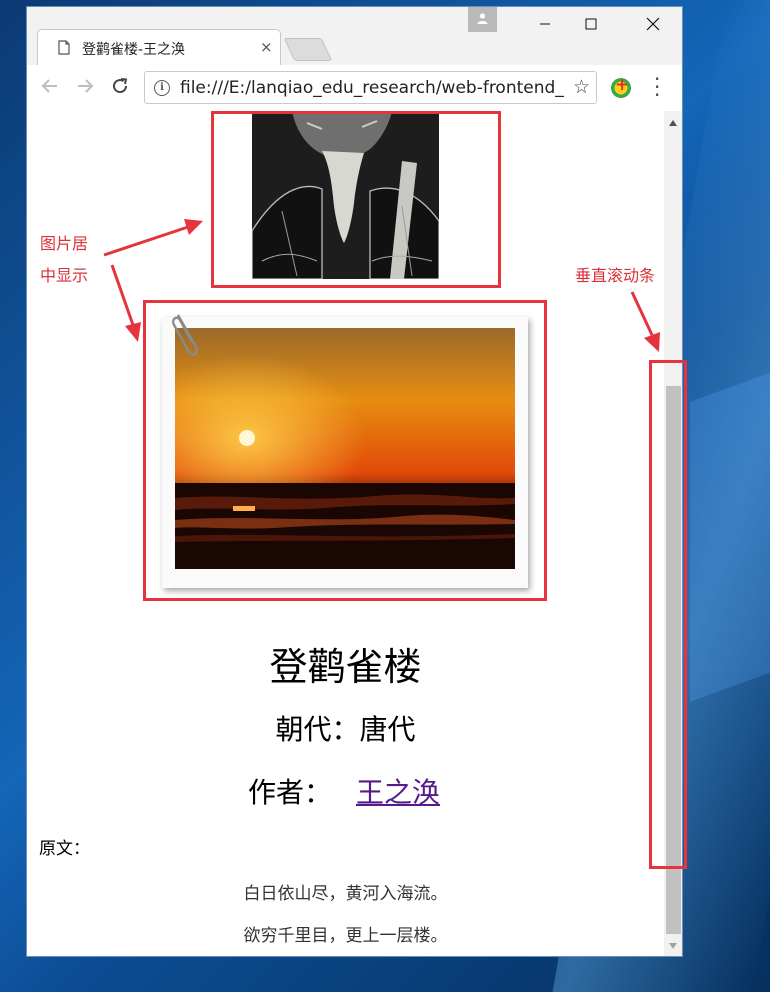 The height and width of the screenshot is (992, 770). I want to click on annotation-arrows, so click(381, 285).